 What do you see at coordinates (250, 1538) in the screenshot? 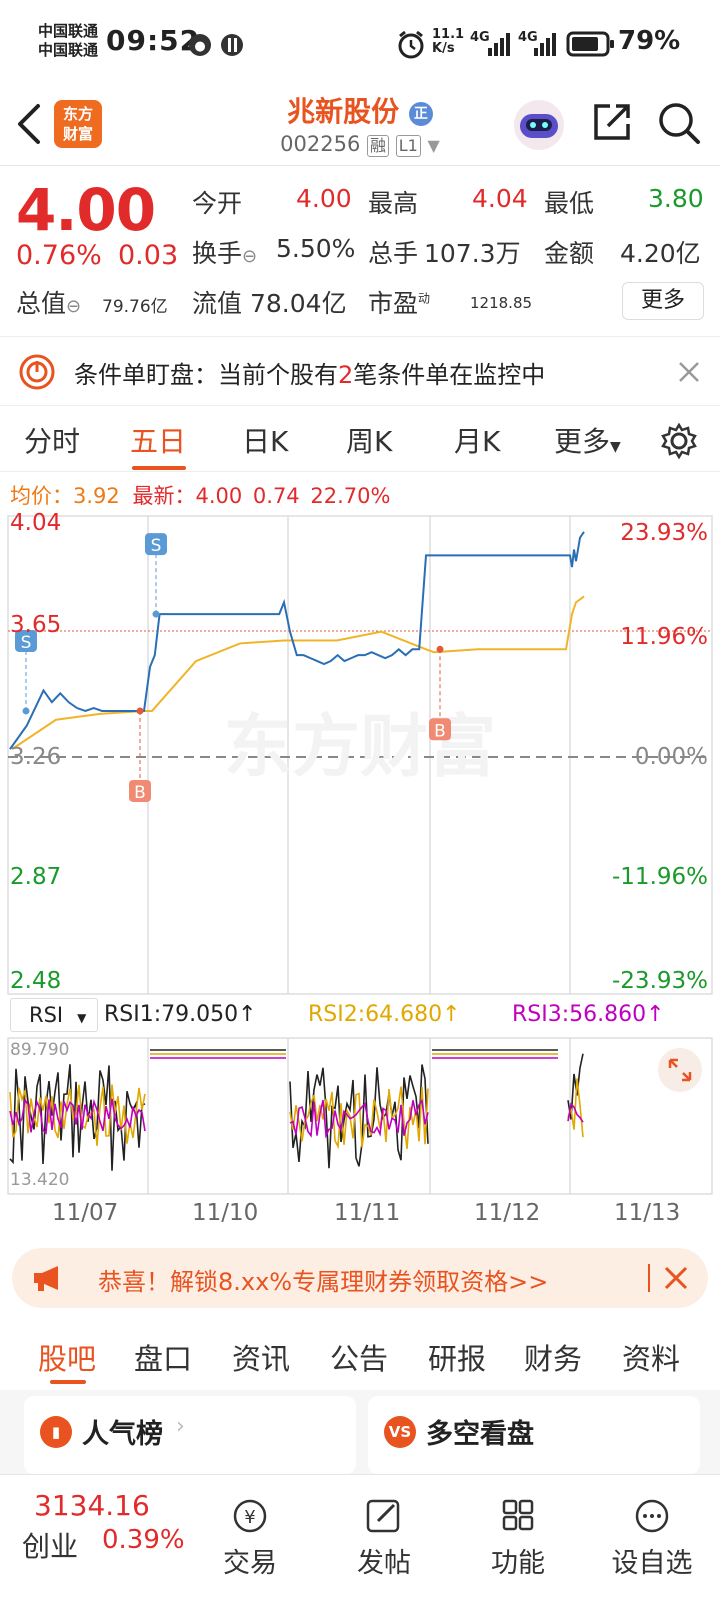
I see `nav-trade: ¥ 交易` at bounding box center [250, 1538].